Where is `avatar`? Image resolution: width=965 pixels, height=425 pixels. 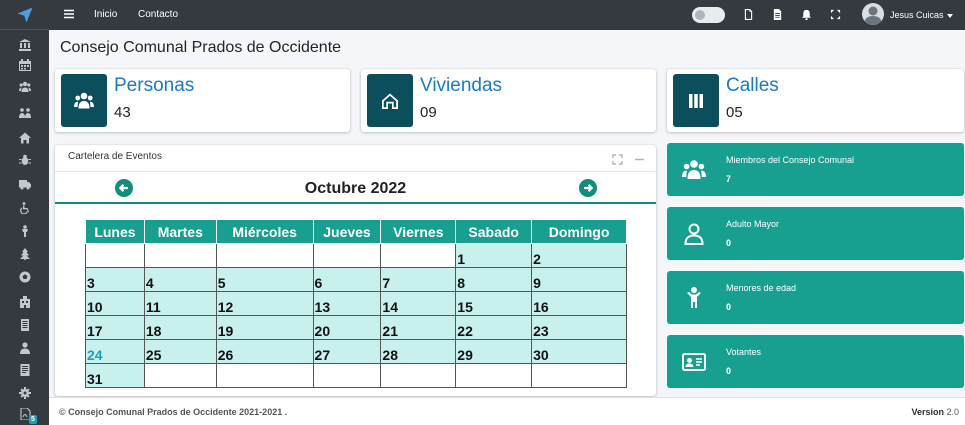
avatar is located at coordinates (873, 14).